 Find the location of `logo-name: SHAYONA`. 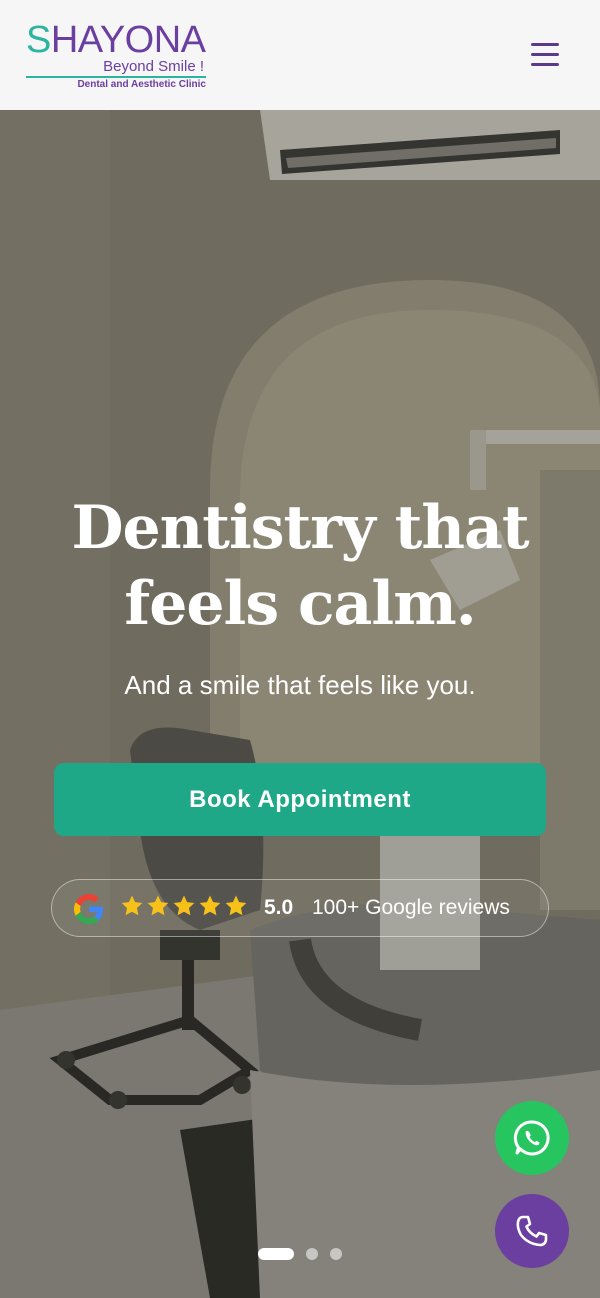

logo-name: SHAYONA is located at coordinates (116, 40).